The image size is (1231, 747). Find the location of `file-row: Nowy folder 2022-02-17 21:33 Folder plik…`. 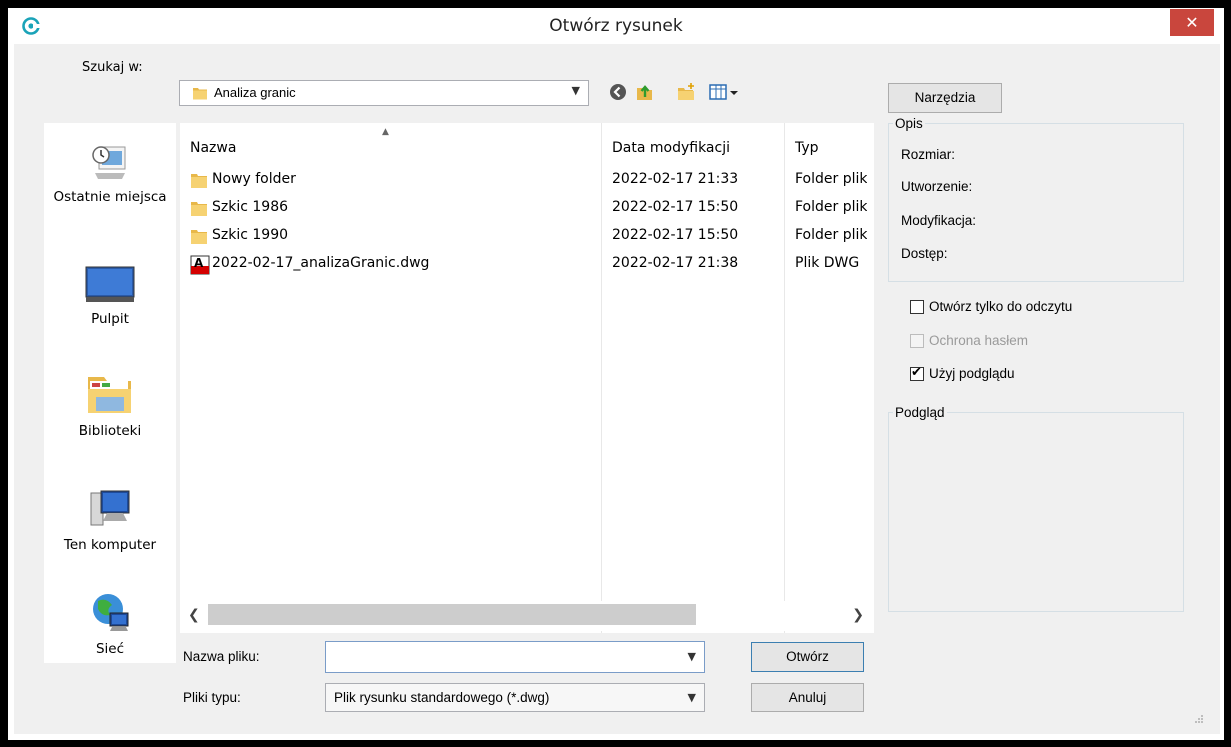

file-row: Nowy folder 2022-02-17 21:33 Folder plik… is located at coordinates (527, 180).